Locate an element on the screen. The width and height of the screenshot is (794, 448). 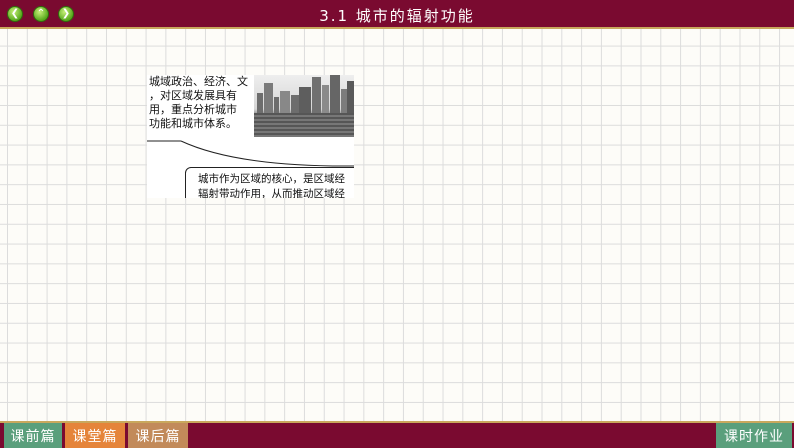
footer-bar: 课前篇 课堂篇 课后篇 课时作业 is located at coordinates (397, 434).